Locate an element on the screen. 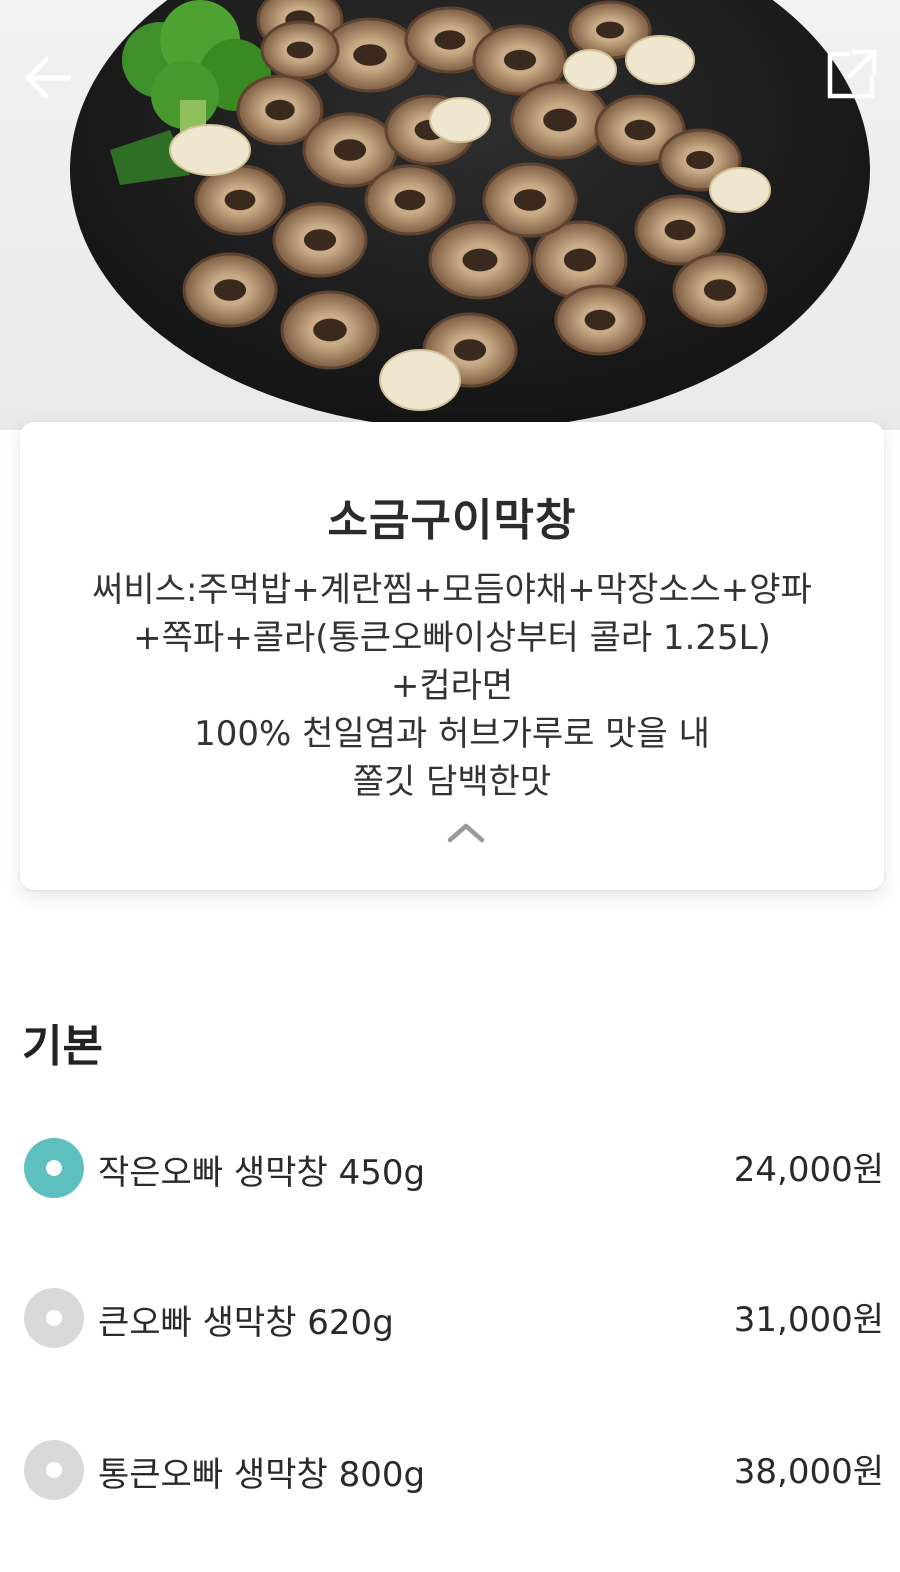 The height and width of the screenshot is (1572, 900). option-label: 작은오빠 생막창 450g is located at coordinates (262, 1173).